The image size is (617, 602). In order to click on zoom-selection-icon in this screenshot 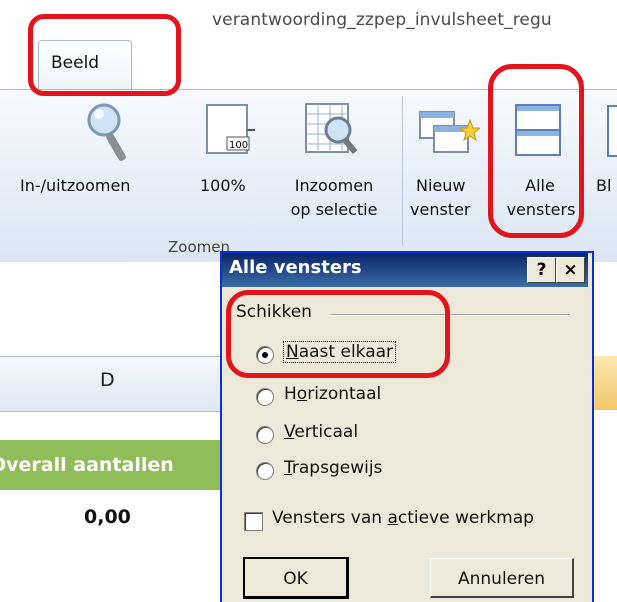, I will do `click(332, 130)`.